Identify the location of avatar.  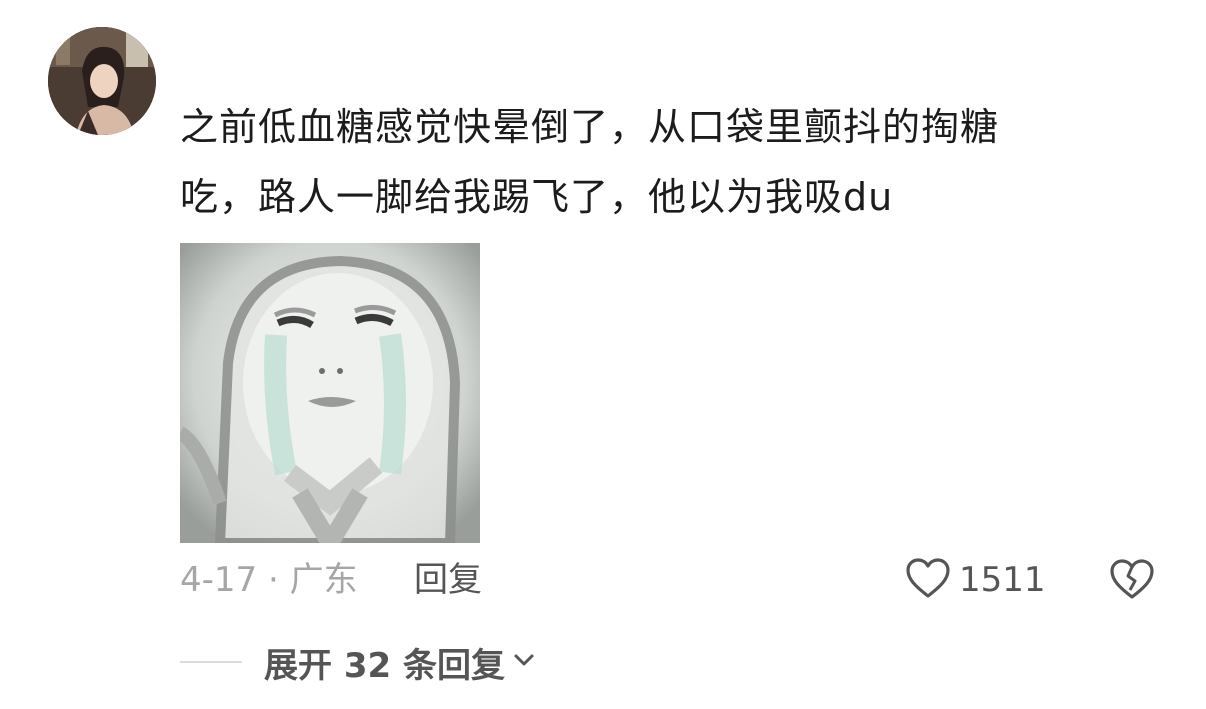
(102, 81).